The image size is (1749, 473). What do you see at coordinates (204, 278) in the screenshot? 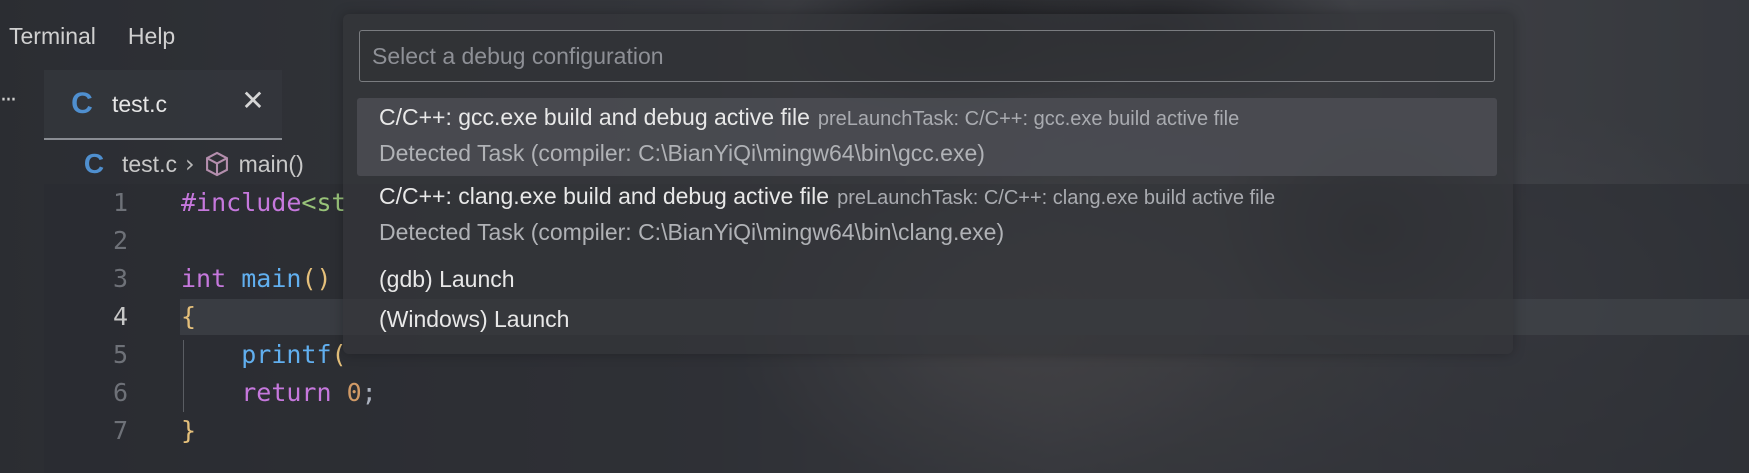
I see `code-token: int` at bounding box center [204, 278].